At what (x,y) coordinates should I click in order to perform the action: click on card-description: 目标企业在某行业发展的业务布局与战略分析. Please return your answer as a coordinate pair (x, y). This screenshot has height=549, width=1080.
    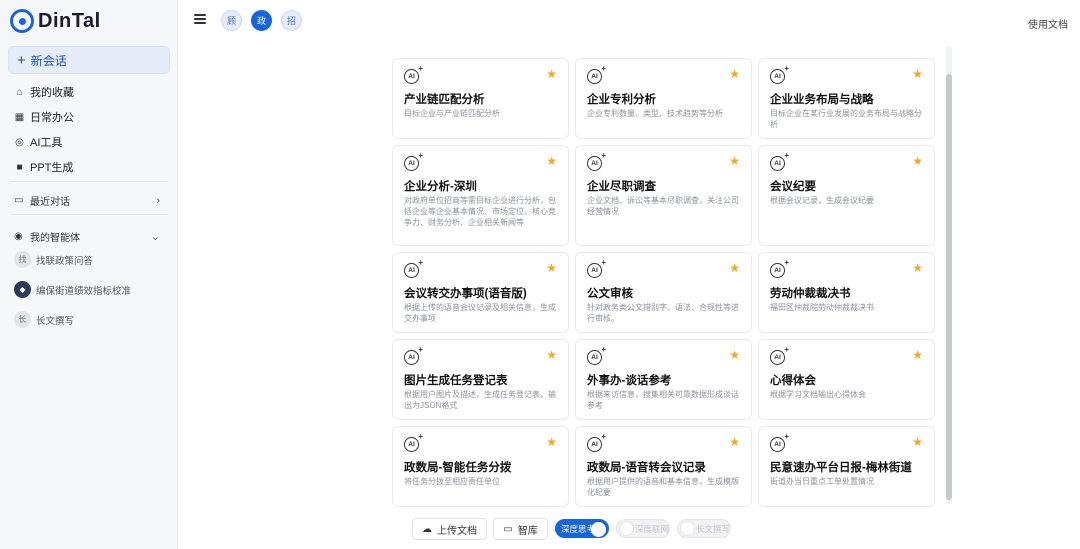
    Looking at the image, I should click on (846, 119).